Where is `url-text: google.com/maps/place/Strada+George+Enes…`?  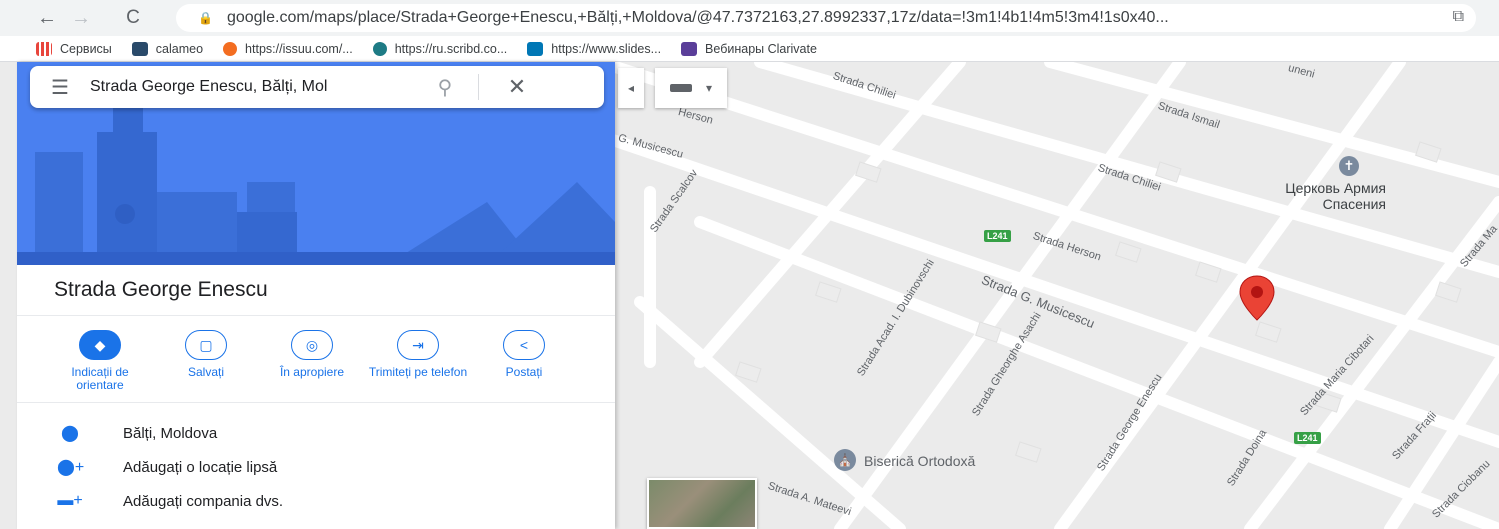
url-text: google.com/maps/place/Strada+George+Enes… is located at coordinates (697, 17).